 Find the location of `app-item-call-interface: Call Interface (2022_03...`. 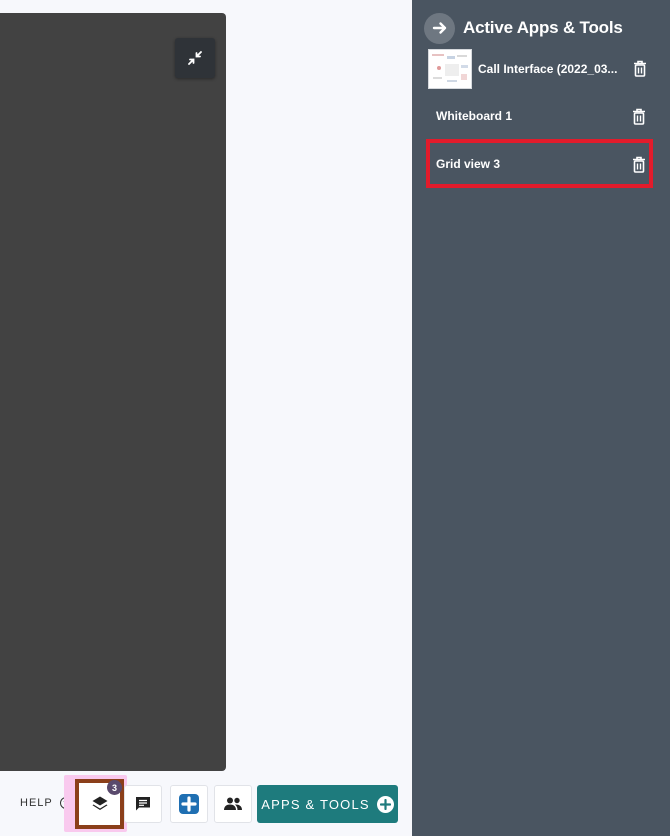

app-item-call-interface: Call Interface (2022_03... is located at coordinates (542, 68).